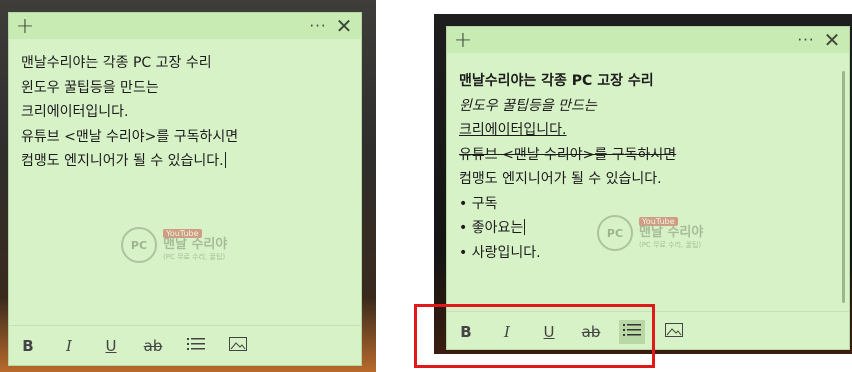 This screenshot has height=372, width=852. Describe the element at coordinates (513, 130) in the screenshot. I see `underline-line: 크리에이터입니다.` at that location.